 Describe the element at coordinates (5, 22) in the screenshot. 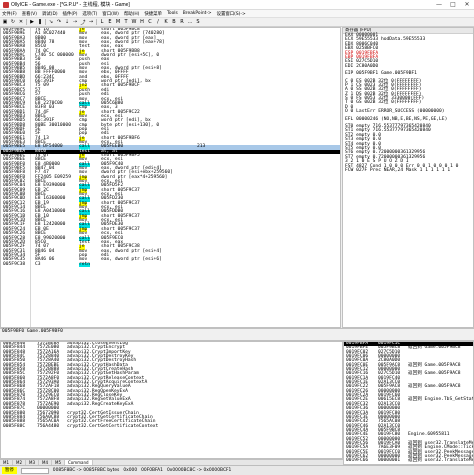

I see `open-icon: ▣` at that location.